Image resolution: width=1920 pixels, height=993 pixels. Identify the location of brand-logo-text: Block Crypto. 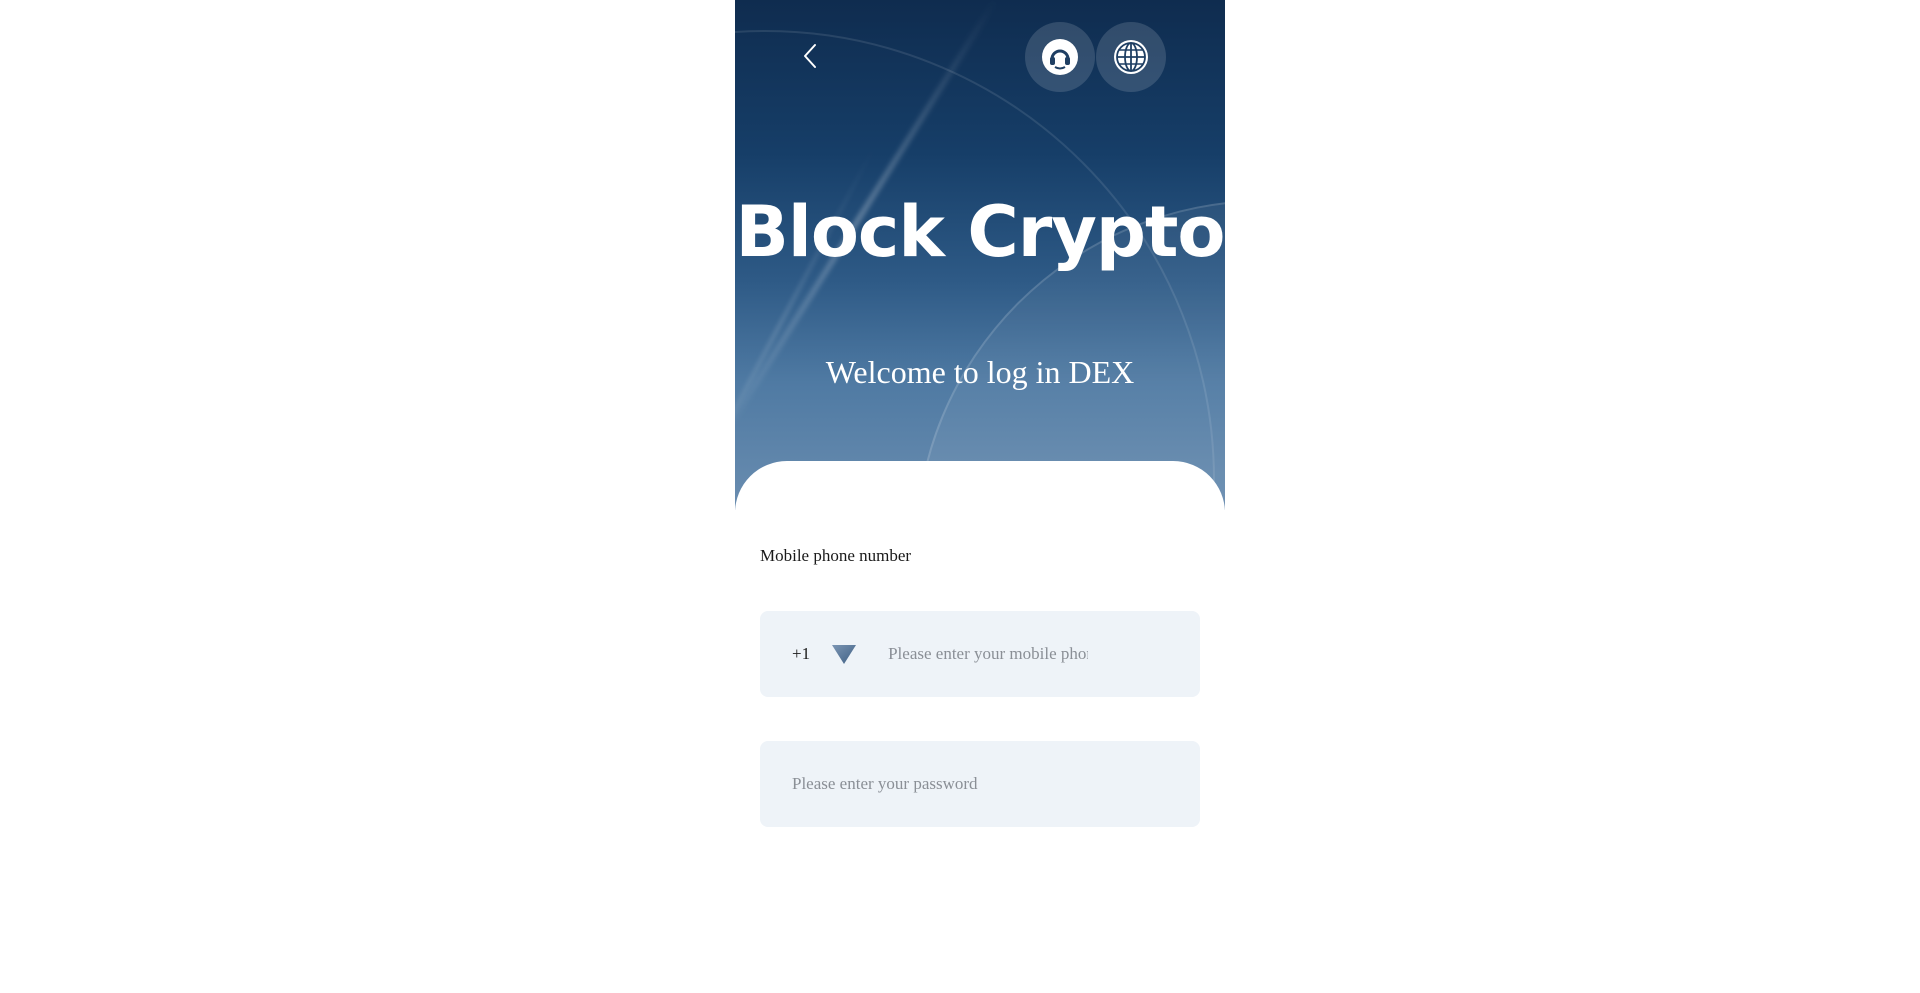
(980, 232).